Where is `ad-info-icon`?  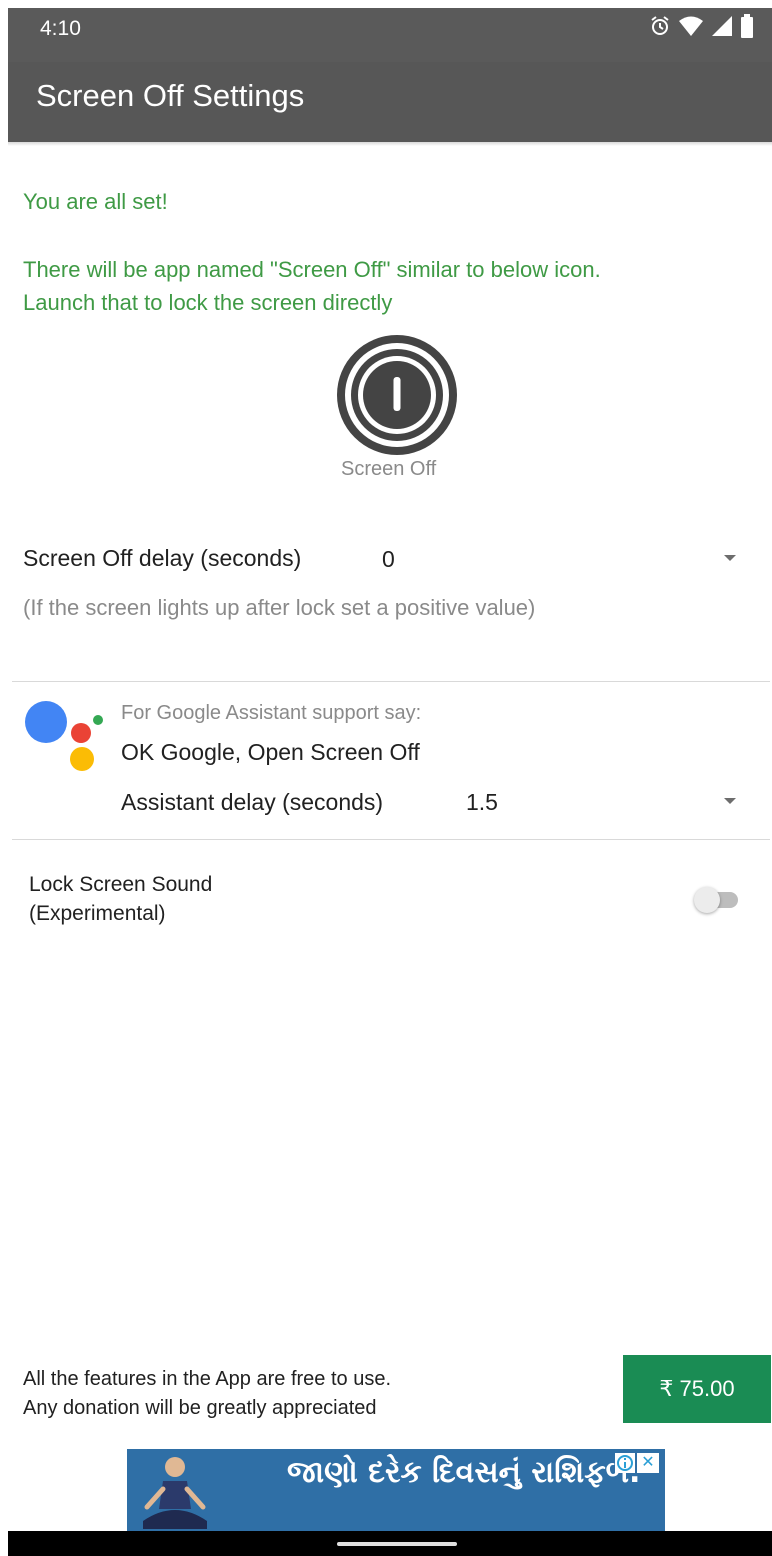 ad-info-icon is located at coordinates (625, 1463).